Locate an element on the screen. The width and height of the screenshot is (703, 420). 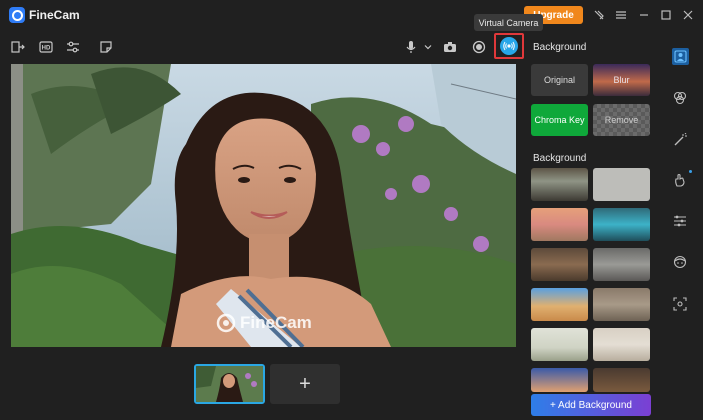
sliders-icon is located at coordinates (73, 47).